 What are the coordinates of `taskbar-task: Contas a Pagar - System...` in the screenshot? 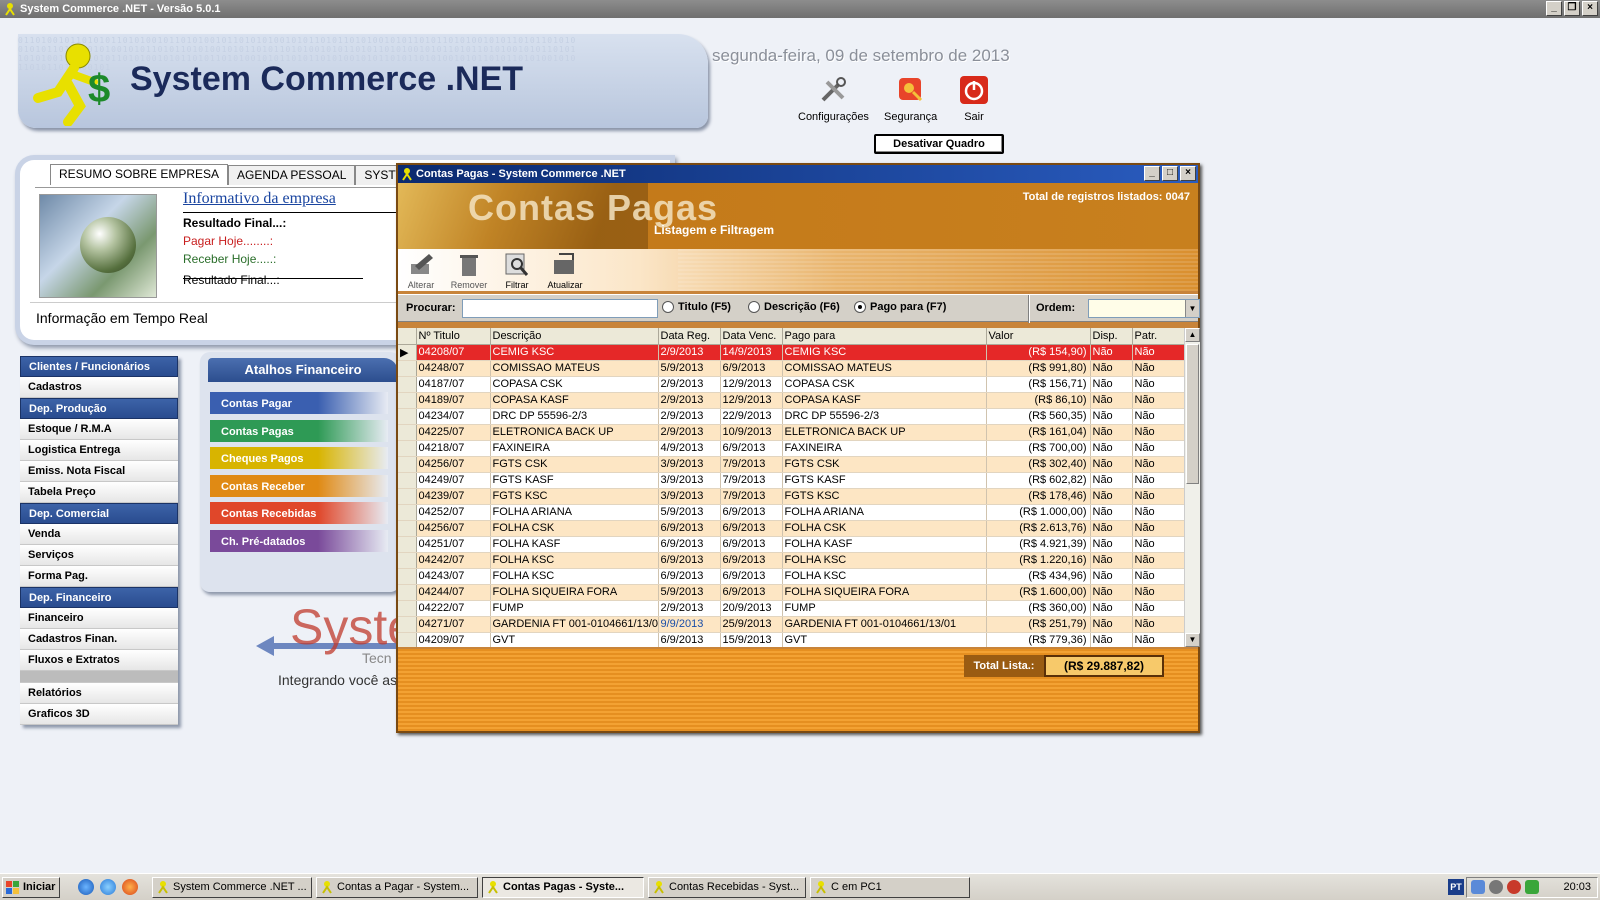 It's located at (397, 887).